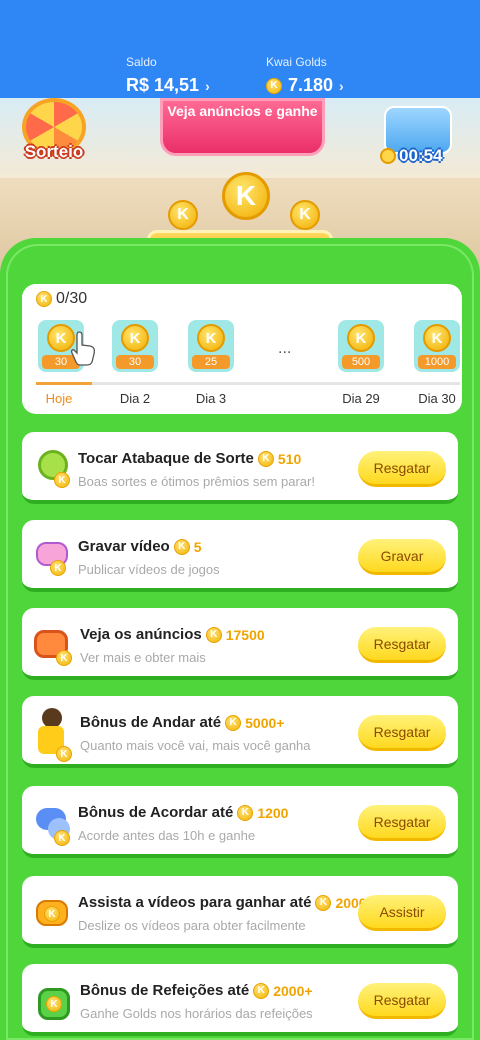  Describe the element at coordinates (141, 634) in the screenshot. I see `task-title: Veja os anúncios` at that location.